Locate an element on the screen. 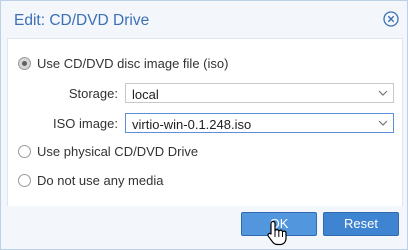 This screenshot has width=408, height=250. storage-value: local is located at coordinates (145, 94).